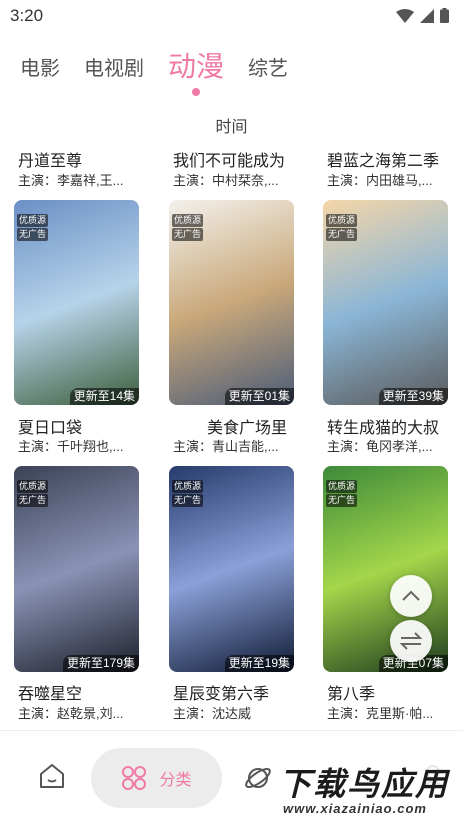 This screenshot has height=824, width=463. I want to click on swap-icon, so click(411, 641).